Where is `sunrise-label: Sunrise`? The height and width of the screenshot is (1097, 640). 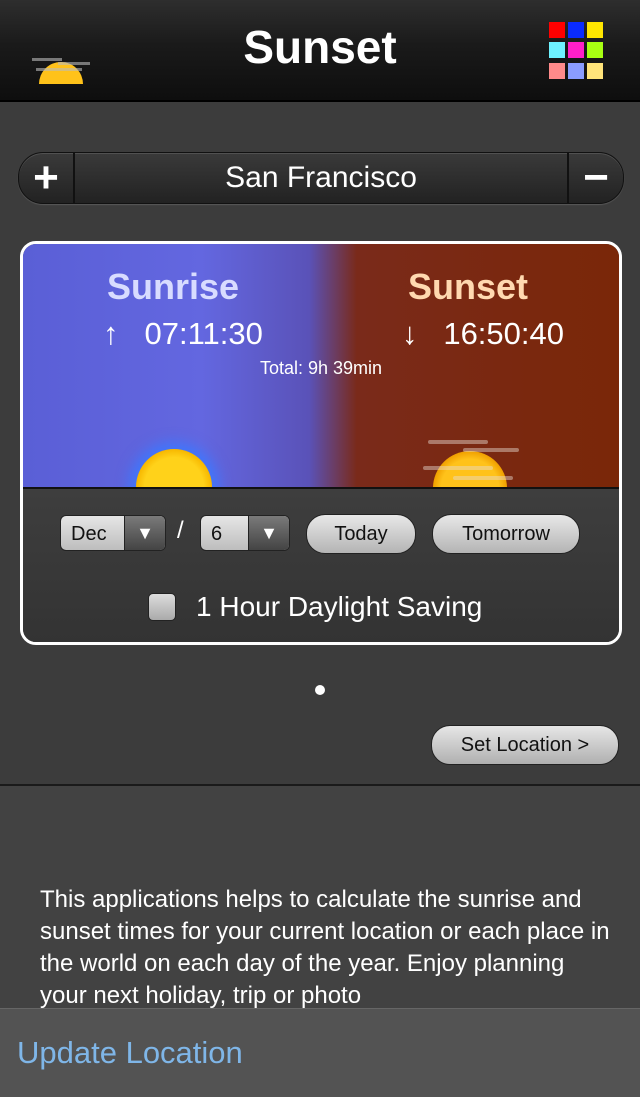
sunrise-label: Sunrise is located at coordinates (173, 286).